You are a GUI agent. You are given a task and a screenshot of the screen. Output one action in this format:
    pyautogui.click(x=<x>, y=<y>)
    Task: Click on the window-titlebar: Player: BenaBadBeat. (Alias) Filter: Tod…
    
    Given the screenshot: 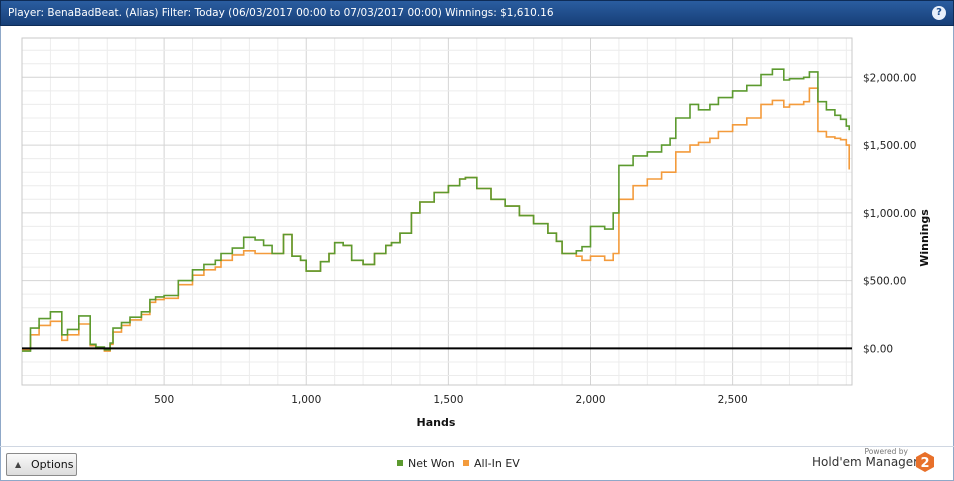 What is the action you would take?
    pyautogui.click(x=477, y=13)
    